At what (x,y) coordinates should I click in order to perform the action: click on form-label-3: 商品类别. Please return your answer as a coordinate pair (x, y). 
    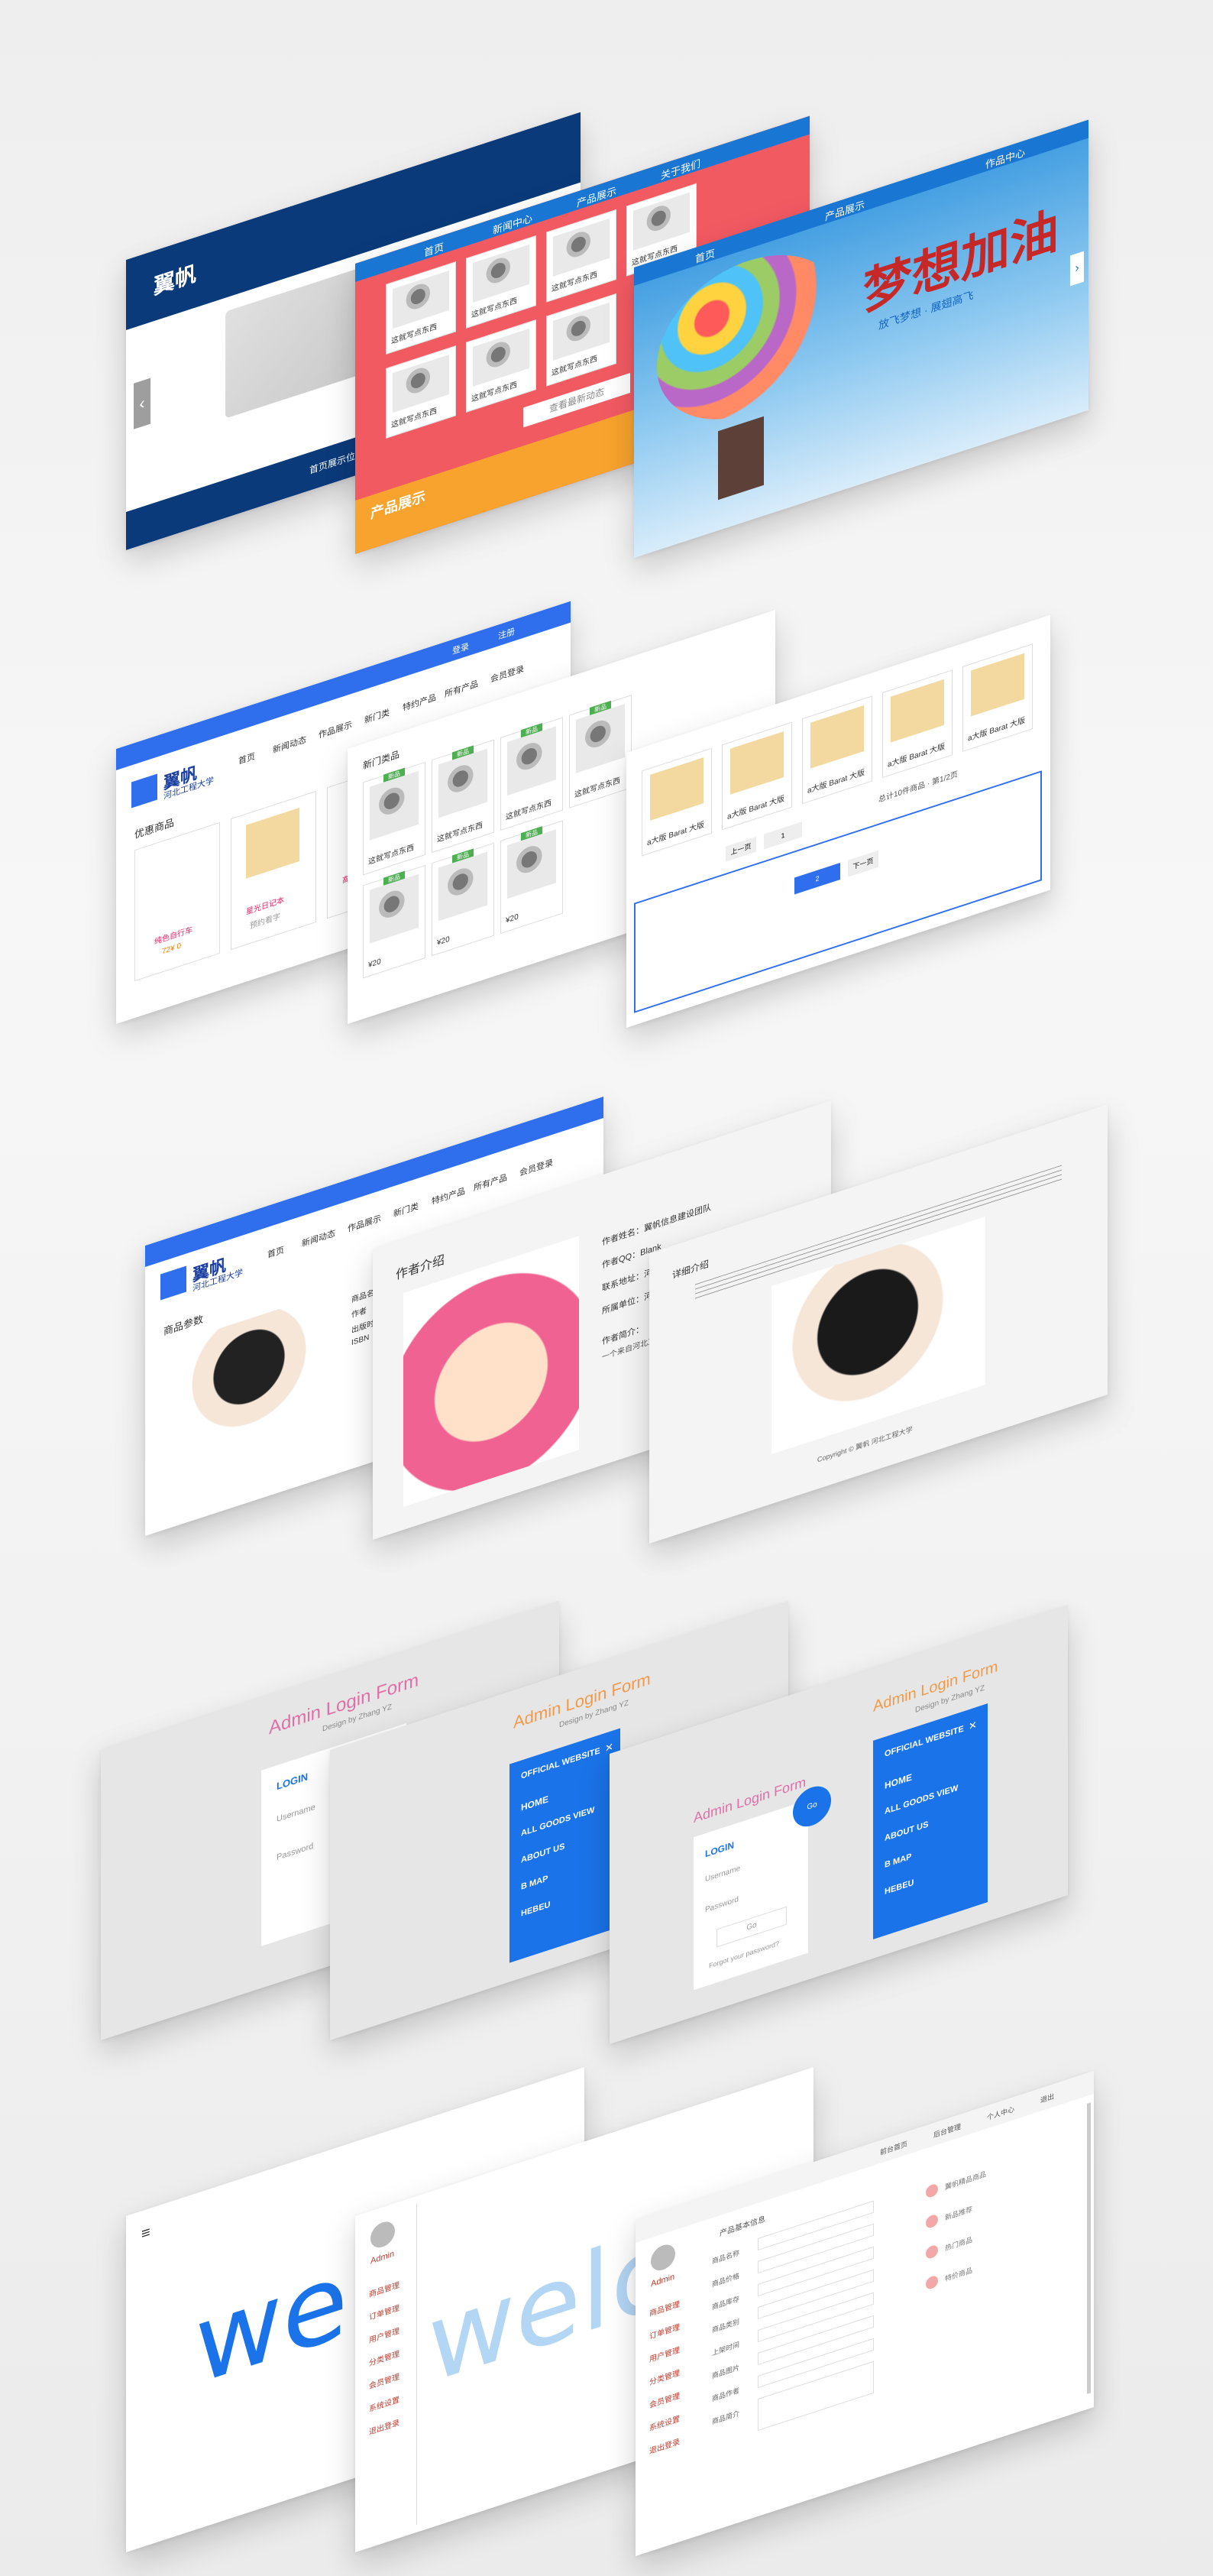
    Looking at the image, I should click on (726, 2326).